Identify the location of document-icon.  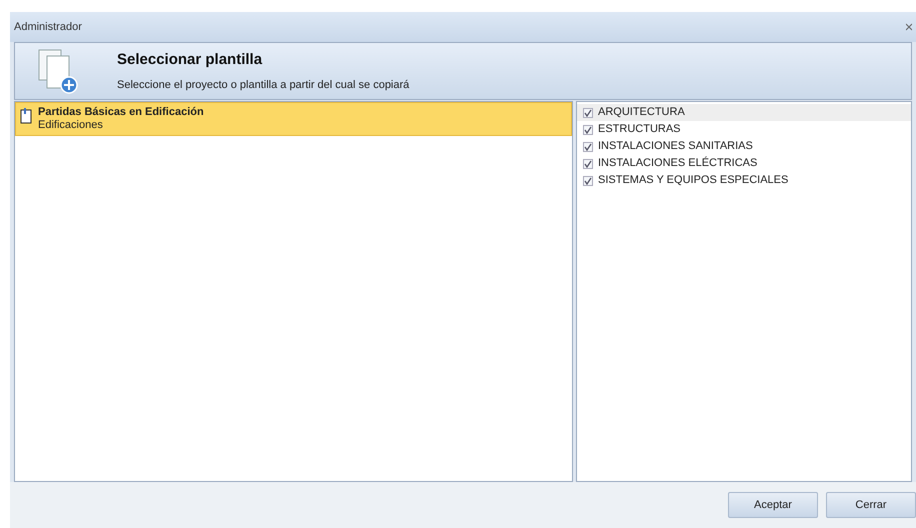
(26, 116).